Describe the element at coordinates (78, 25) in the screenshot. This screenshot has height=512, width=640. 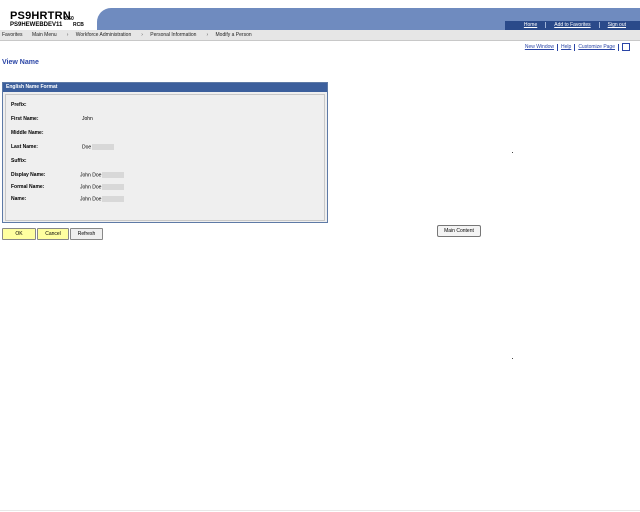
I see `system-code: RCB` at that location.